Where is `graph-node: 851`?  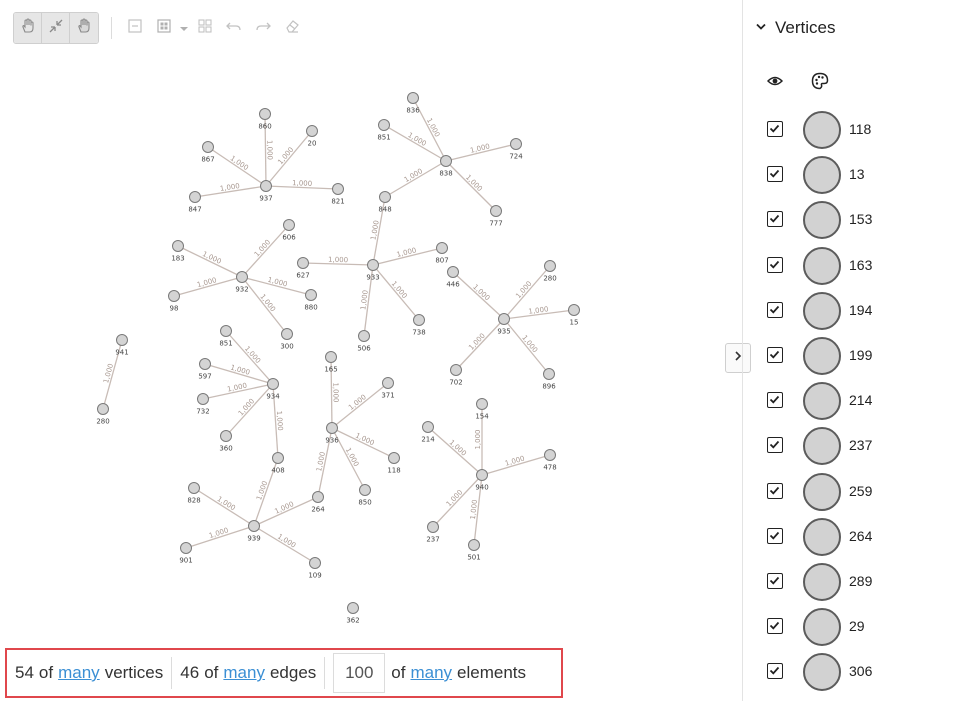 graph-node: 851 is located at coordinates (384, 130).